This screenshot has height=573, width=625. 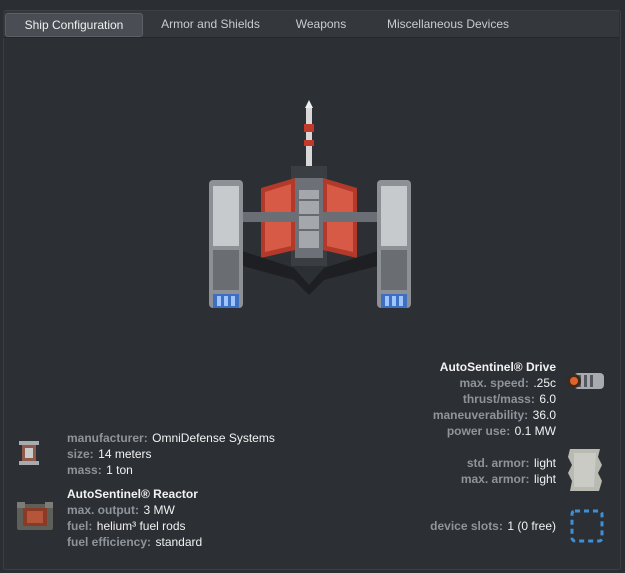 I want to click on reactor-title: AutoSentinel® Reactor, so click(x=132, y=494).